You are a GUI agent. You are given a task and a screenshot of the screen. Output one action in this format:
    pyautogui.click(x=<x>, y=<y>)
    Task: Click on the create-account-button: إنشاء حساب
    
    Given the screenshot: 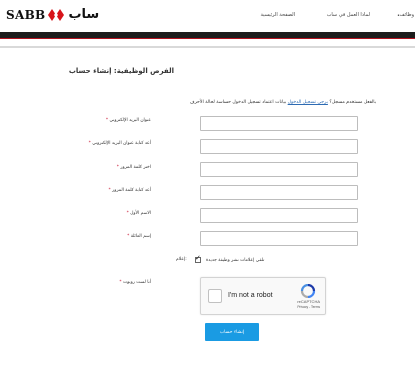 What is the action you would take?
    pyautogui.click(x=232, y=332)
    